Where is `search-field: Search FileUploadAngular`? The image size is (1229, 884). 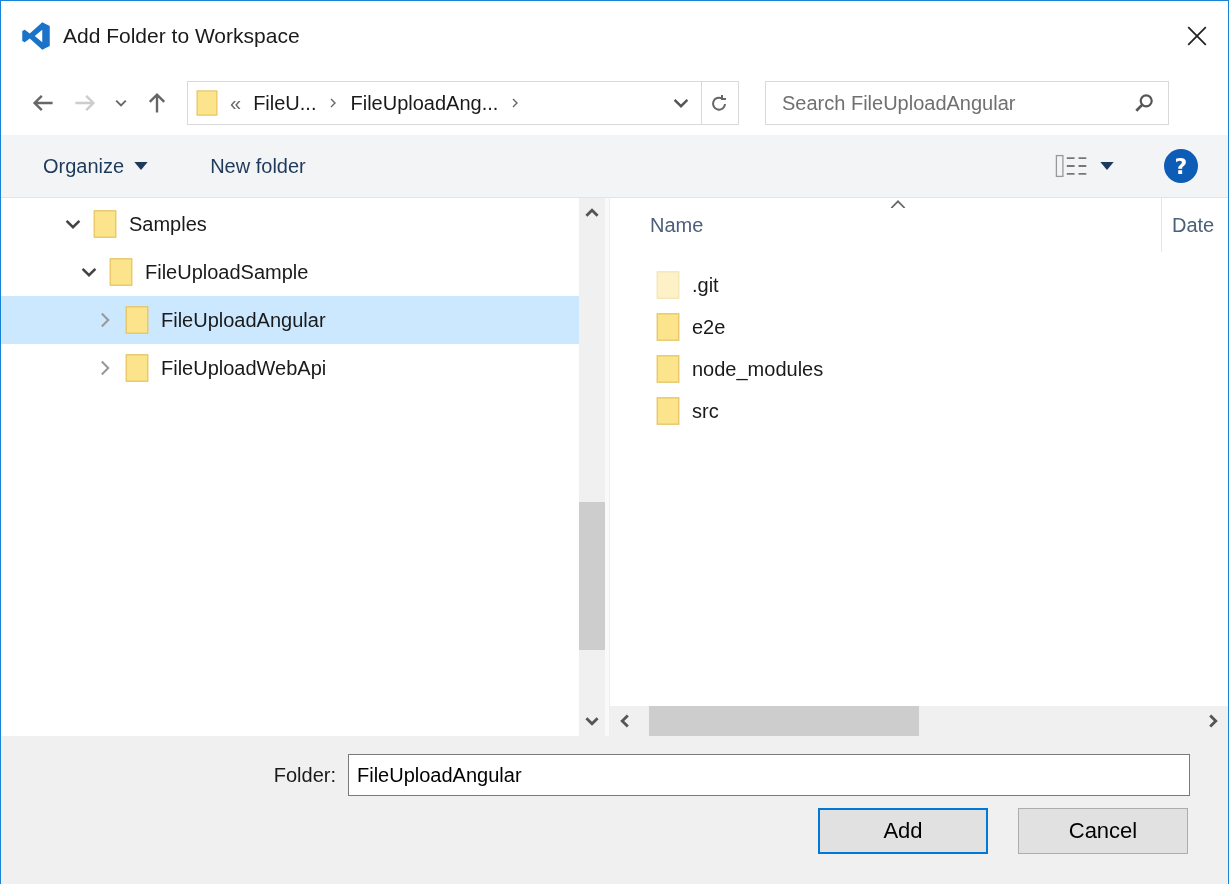 search-field: Search FileUploadAngular is located at coordinates (967, 103).